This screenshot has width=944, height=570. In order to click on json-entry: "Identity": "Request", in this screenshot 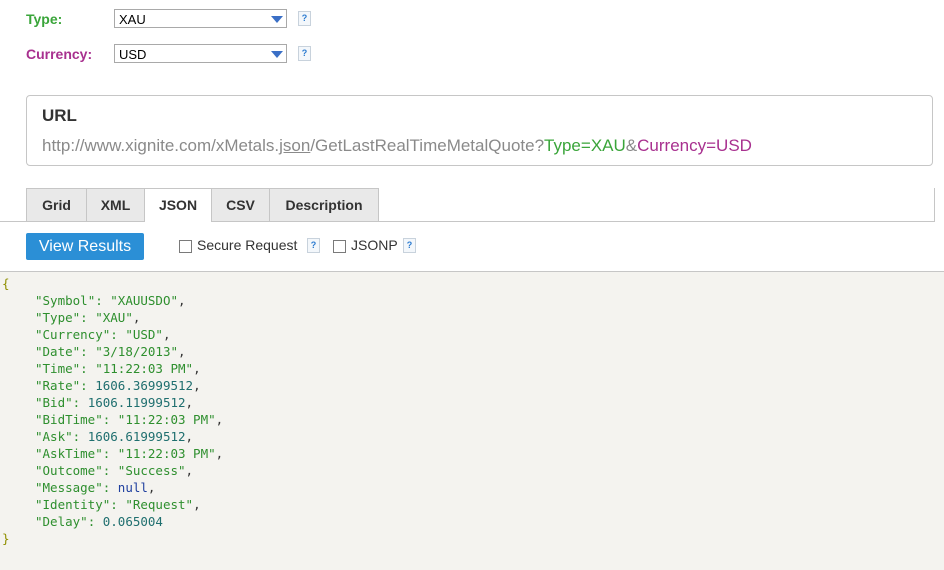, I will do `click(118, 504)`.